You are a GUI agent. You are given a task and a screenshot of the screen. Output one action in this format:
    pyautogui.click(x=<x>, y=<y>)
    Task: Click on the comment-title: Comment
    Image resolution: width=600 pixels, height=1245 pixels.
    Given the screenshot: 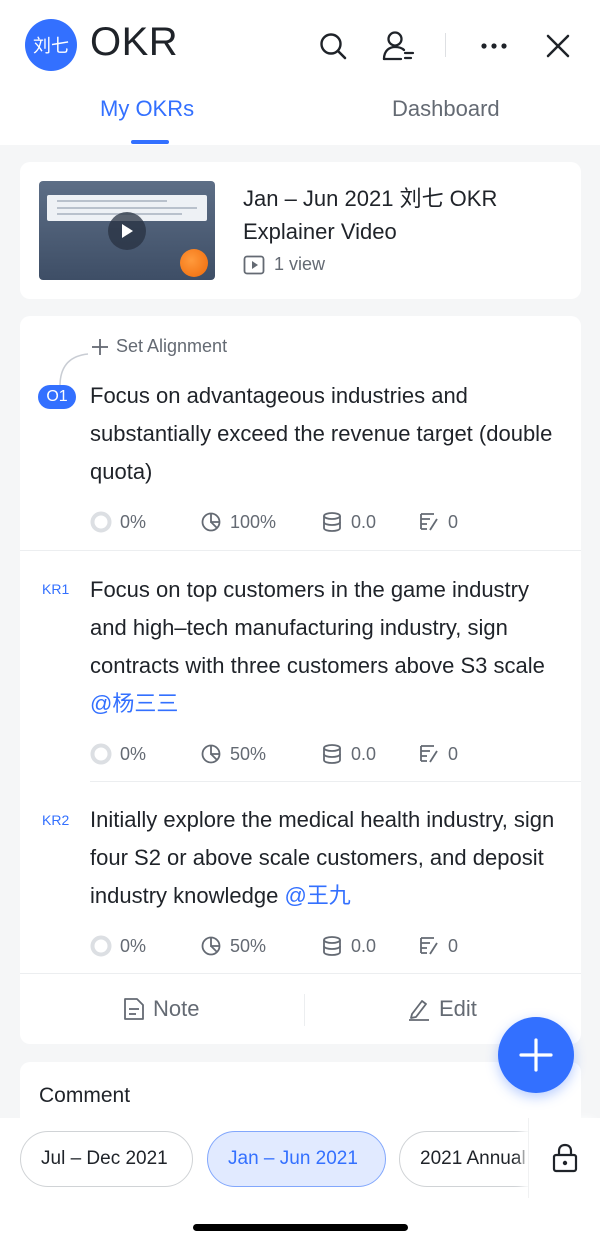 What is the action you would take?
    pyautogui.click(x=85, y=1095)
    